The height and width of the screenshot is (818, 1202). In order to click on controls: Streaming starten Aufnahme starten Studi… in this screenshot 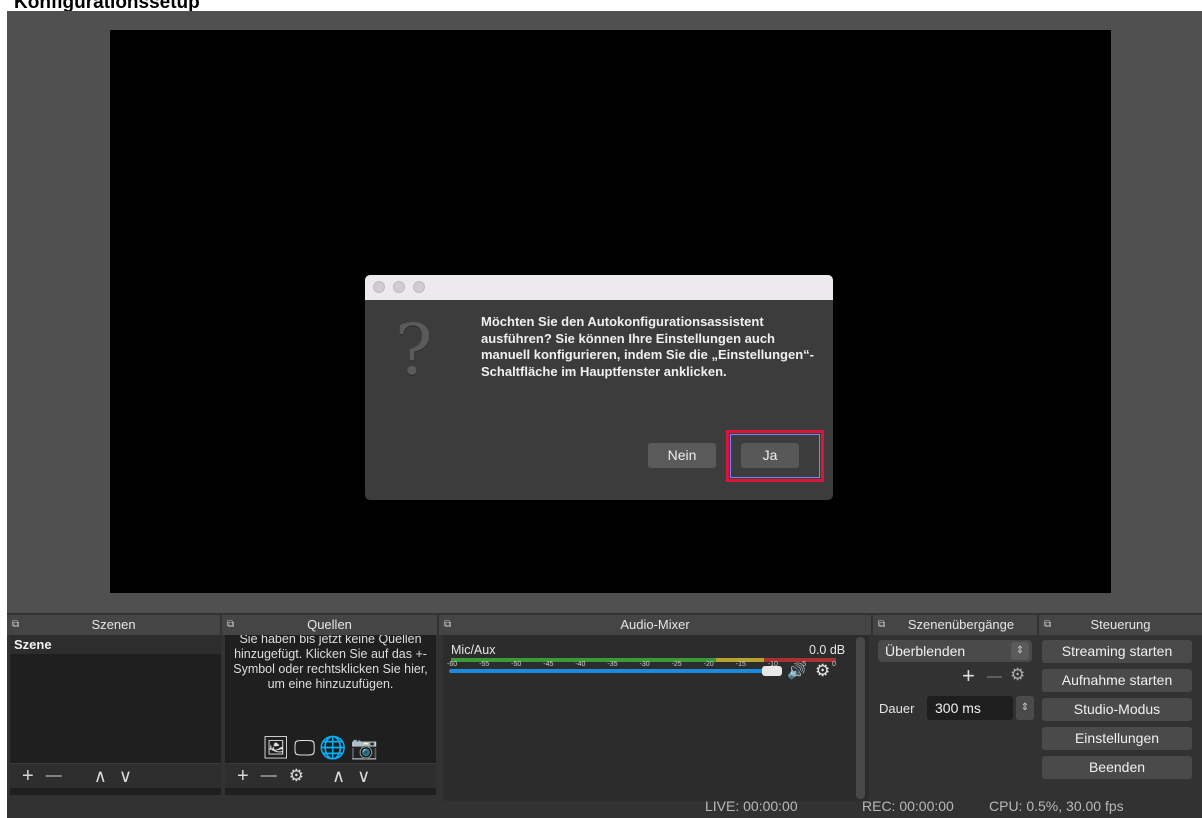, I will do `click(1119, 715)`.